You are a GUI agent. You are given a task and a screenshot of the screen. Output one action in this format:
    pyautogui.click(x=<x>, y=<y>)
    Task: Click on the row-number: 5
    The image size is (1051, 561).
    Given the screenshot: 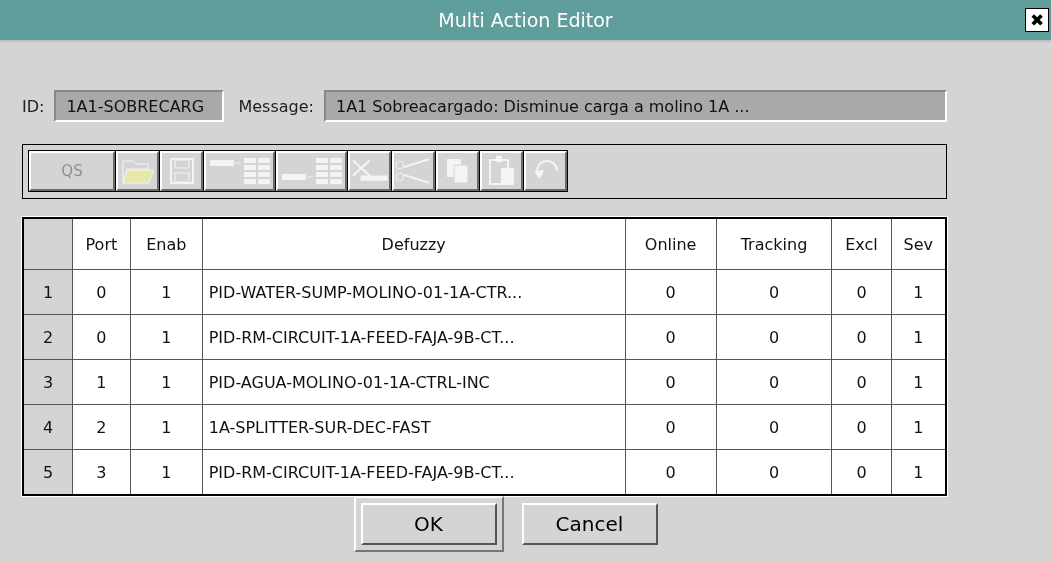 What is the action you would take?
    pyautogui.click(x=48, y=472)
    